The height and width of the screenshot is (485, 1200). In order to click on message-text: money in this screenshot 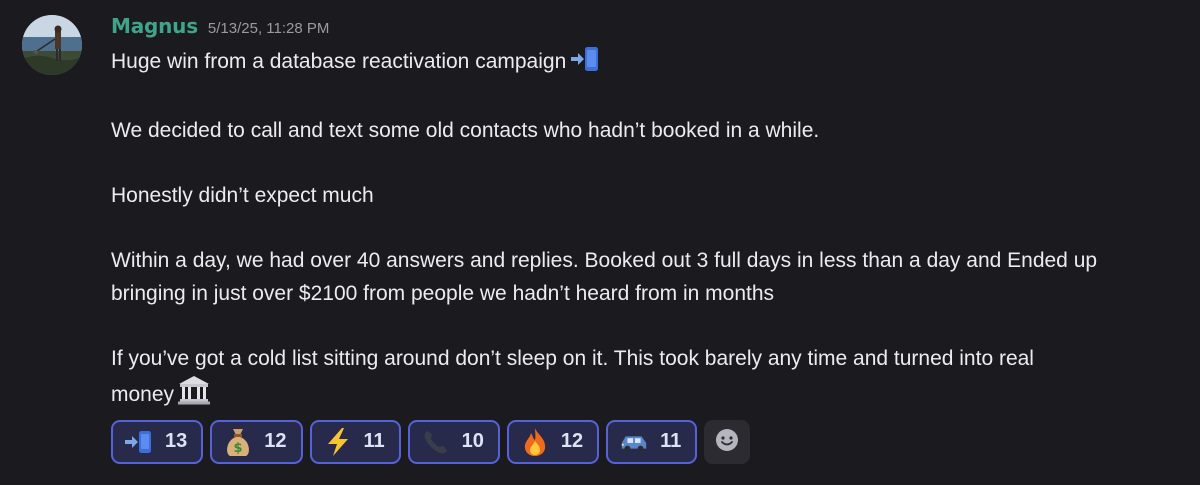, I will do `click(143, 394)`.